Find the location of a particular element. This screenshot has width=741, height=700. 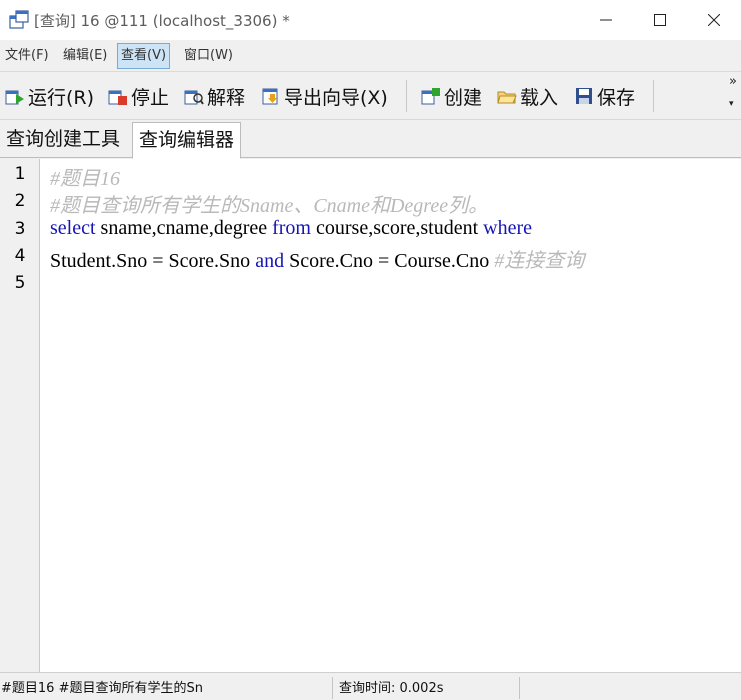

sql-text: course,score,student is located at coordinates (397, 228).